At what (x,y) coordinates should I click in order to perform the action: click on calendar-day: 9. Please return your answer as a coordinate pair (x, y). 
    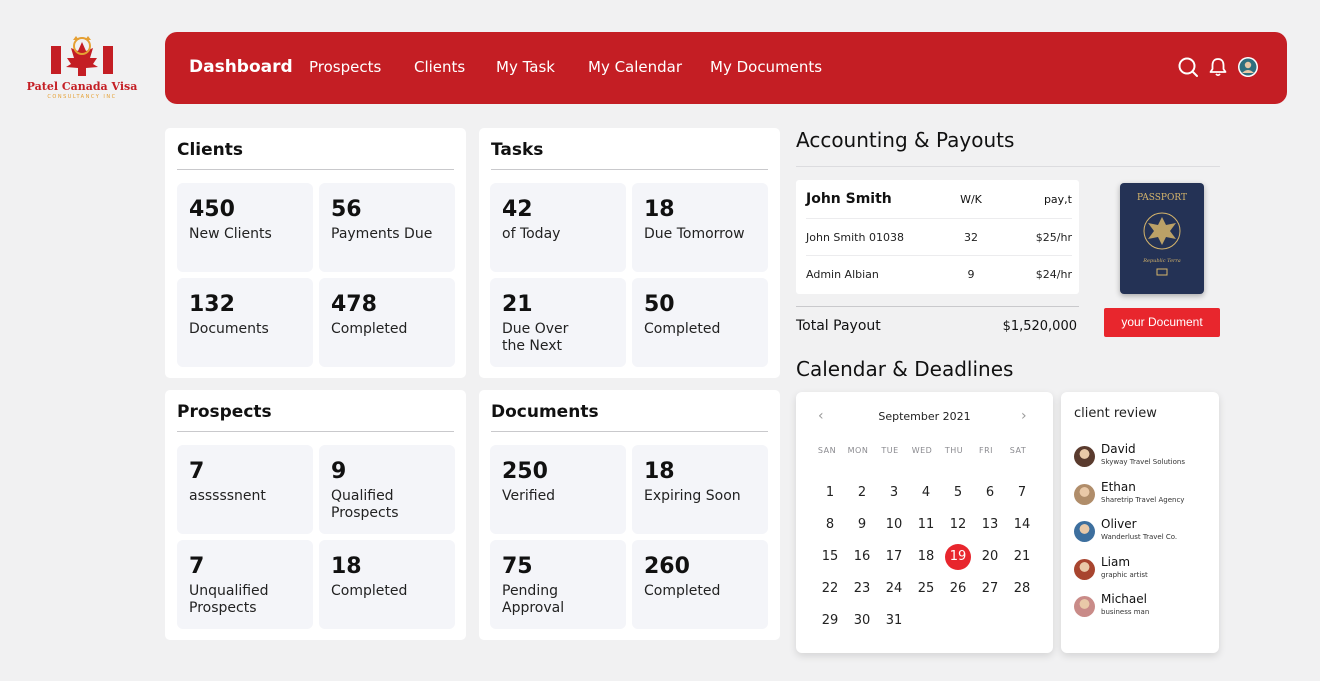
    Looking at the image, I should click on (862, 525).